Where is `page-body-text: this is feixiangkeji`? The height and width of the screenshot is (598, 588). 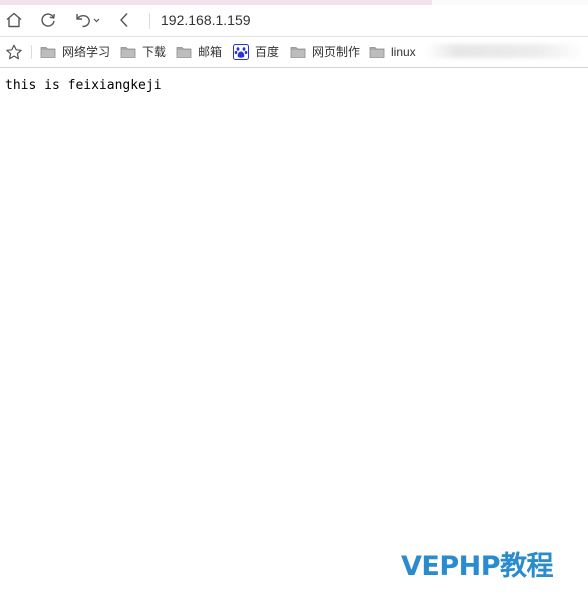 page-body-text: this is feixiangkeji is located at coordinates (83, 85).